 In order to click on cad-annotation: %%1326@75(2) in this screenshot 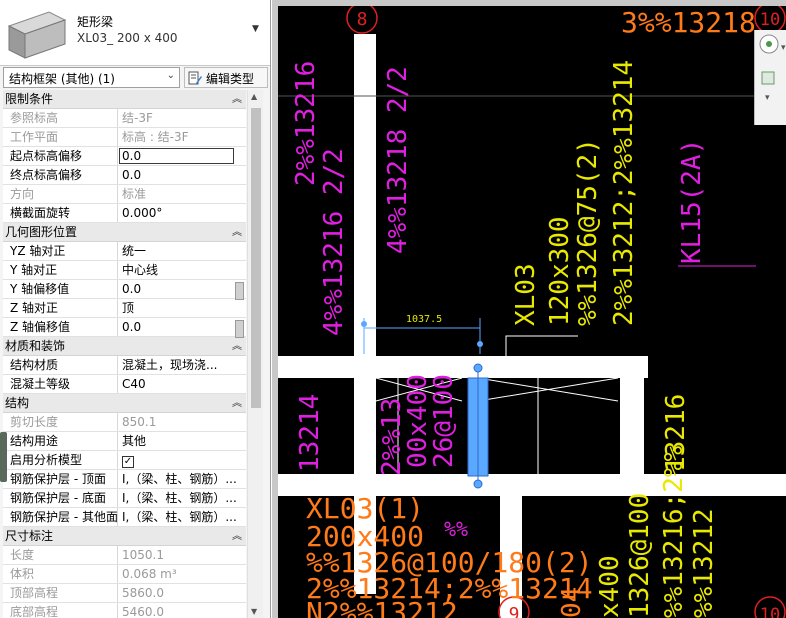, I will do `click(588, 232)`.